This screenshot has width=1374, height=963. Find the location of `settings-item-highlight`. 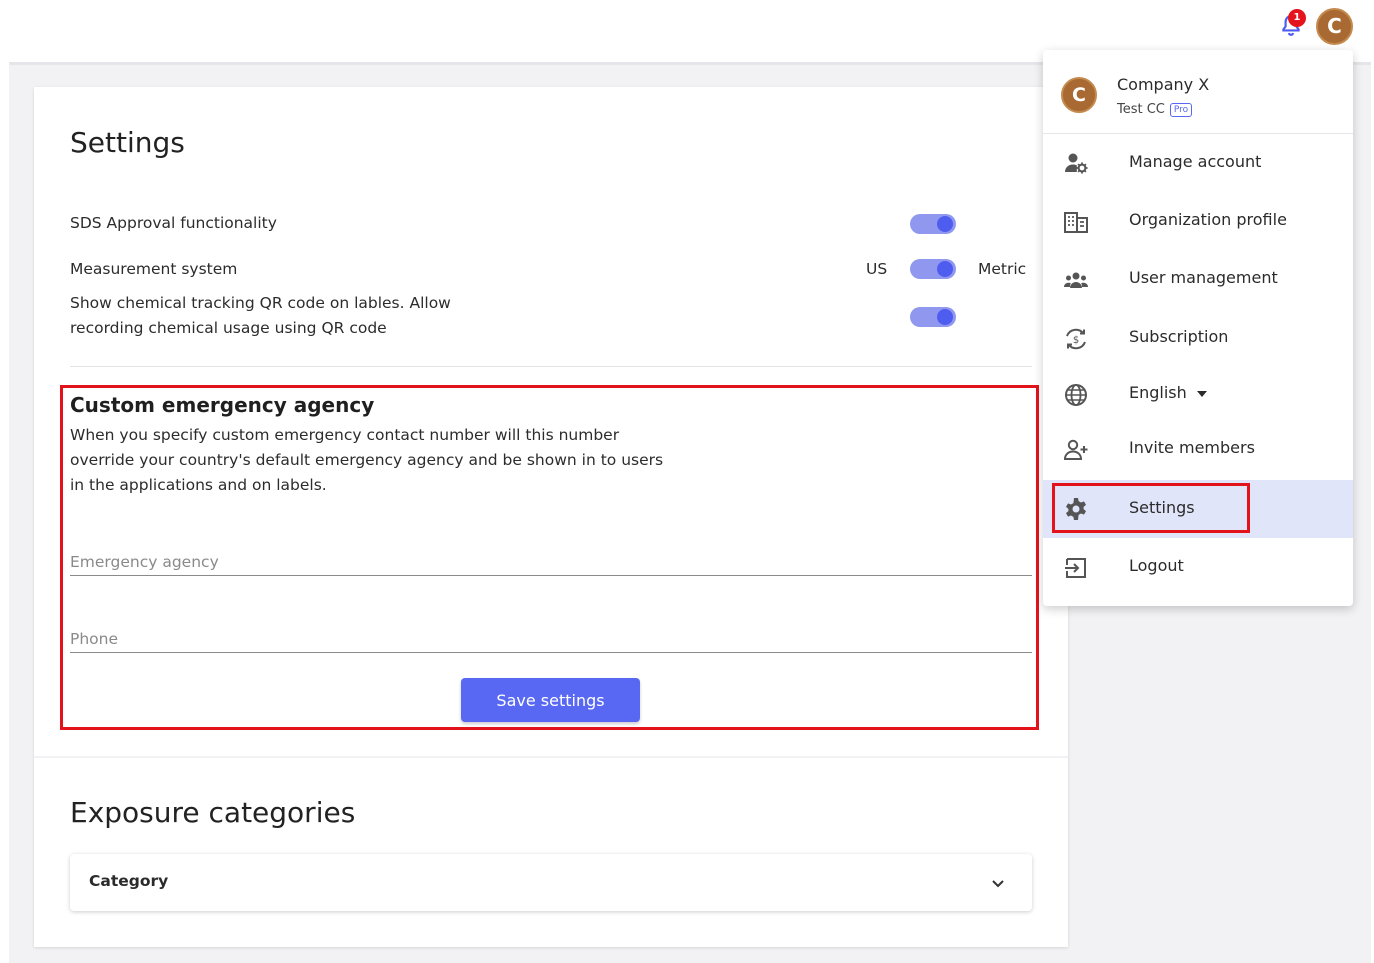

settings-item-highlight is located at coordinates (1151, 508).